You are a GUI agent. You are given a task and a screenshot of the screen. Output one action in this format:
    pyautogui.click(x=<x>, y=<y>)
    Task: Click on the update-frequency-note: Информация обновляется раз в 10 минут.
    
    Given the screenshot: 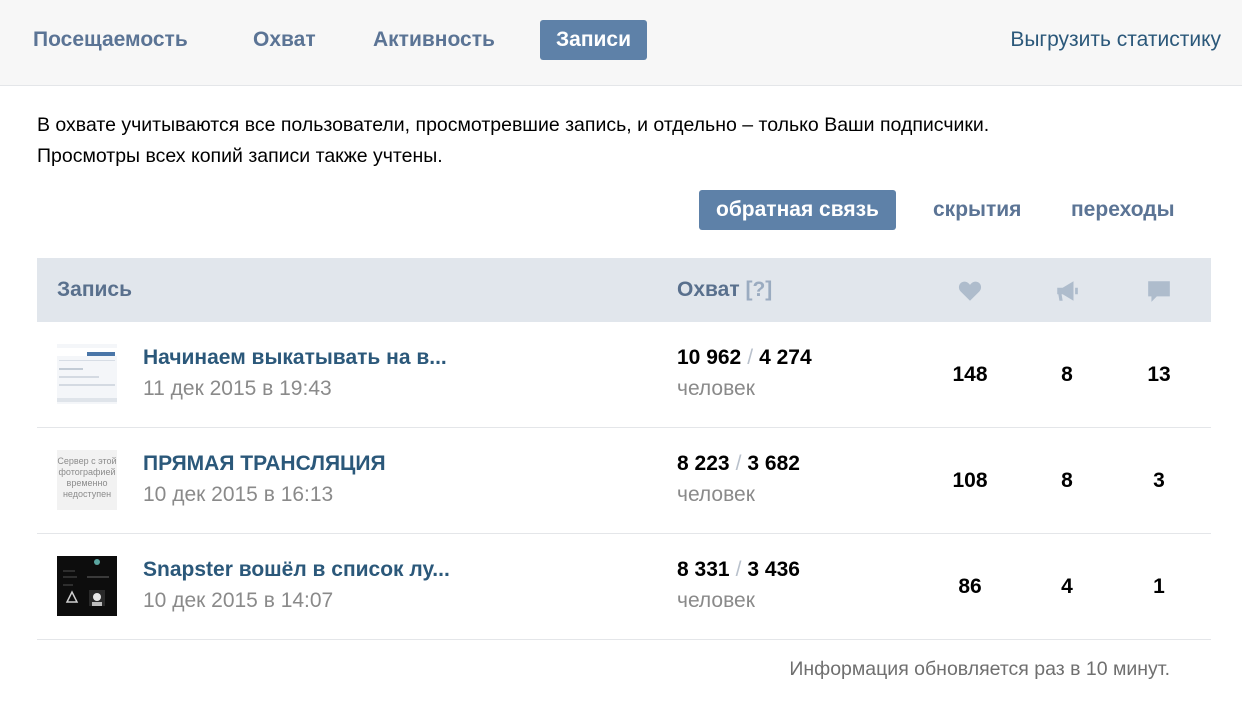 What is the action you would take?
    pyautogui.click(x=979, y=669)
    